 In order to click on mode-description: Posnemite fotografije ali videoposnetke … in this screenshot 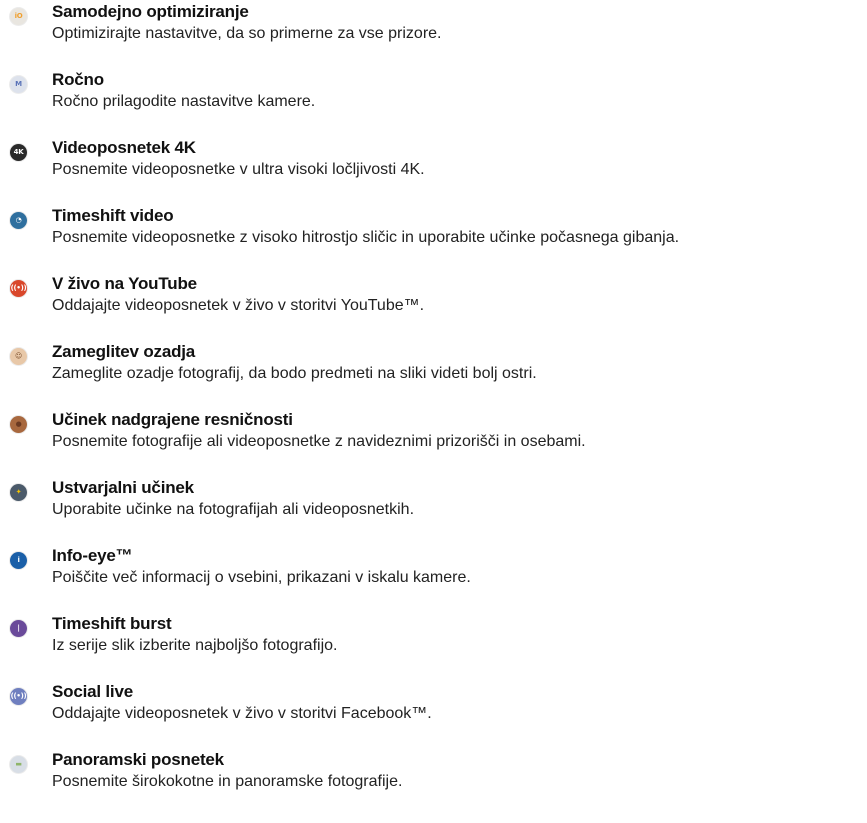, I will do `click(319, 441)`.